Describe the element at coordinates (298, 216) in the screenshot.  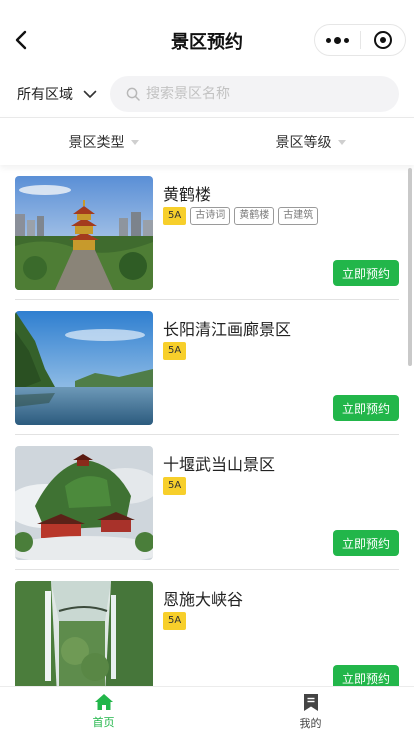
I see `tag: 古建筑` at that location.